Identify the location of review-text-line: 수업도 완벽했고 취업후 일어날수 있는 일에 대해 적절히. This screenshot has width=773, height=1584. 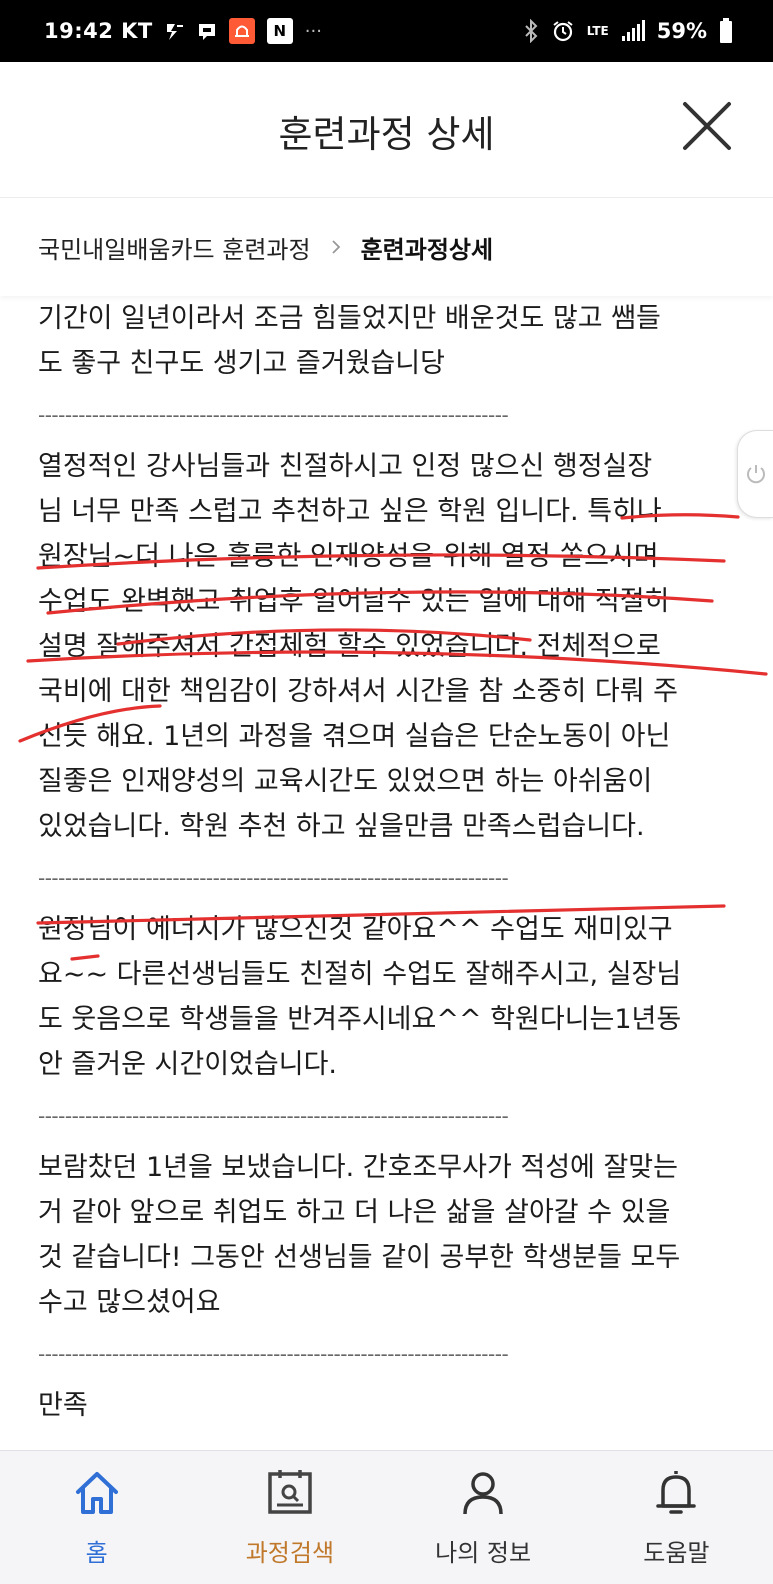
(354, 601).